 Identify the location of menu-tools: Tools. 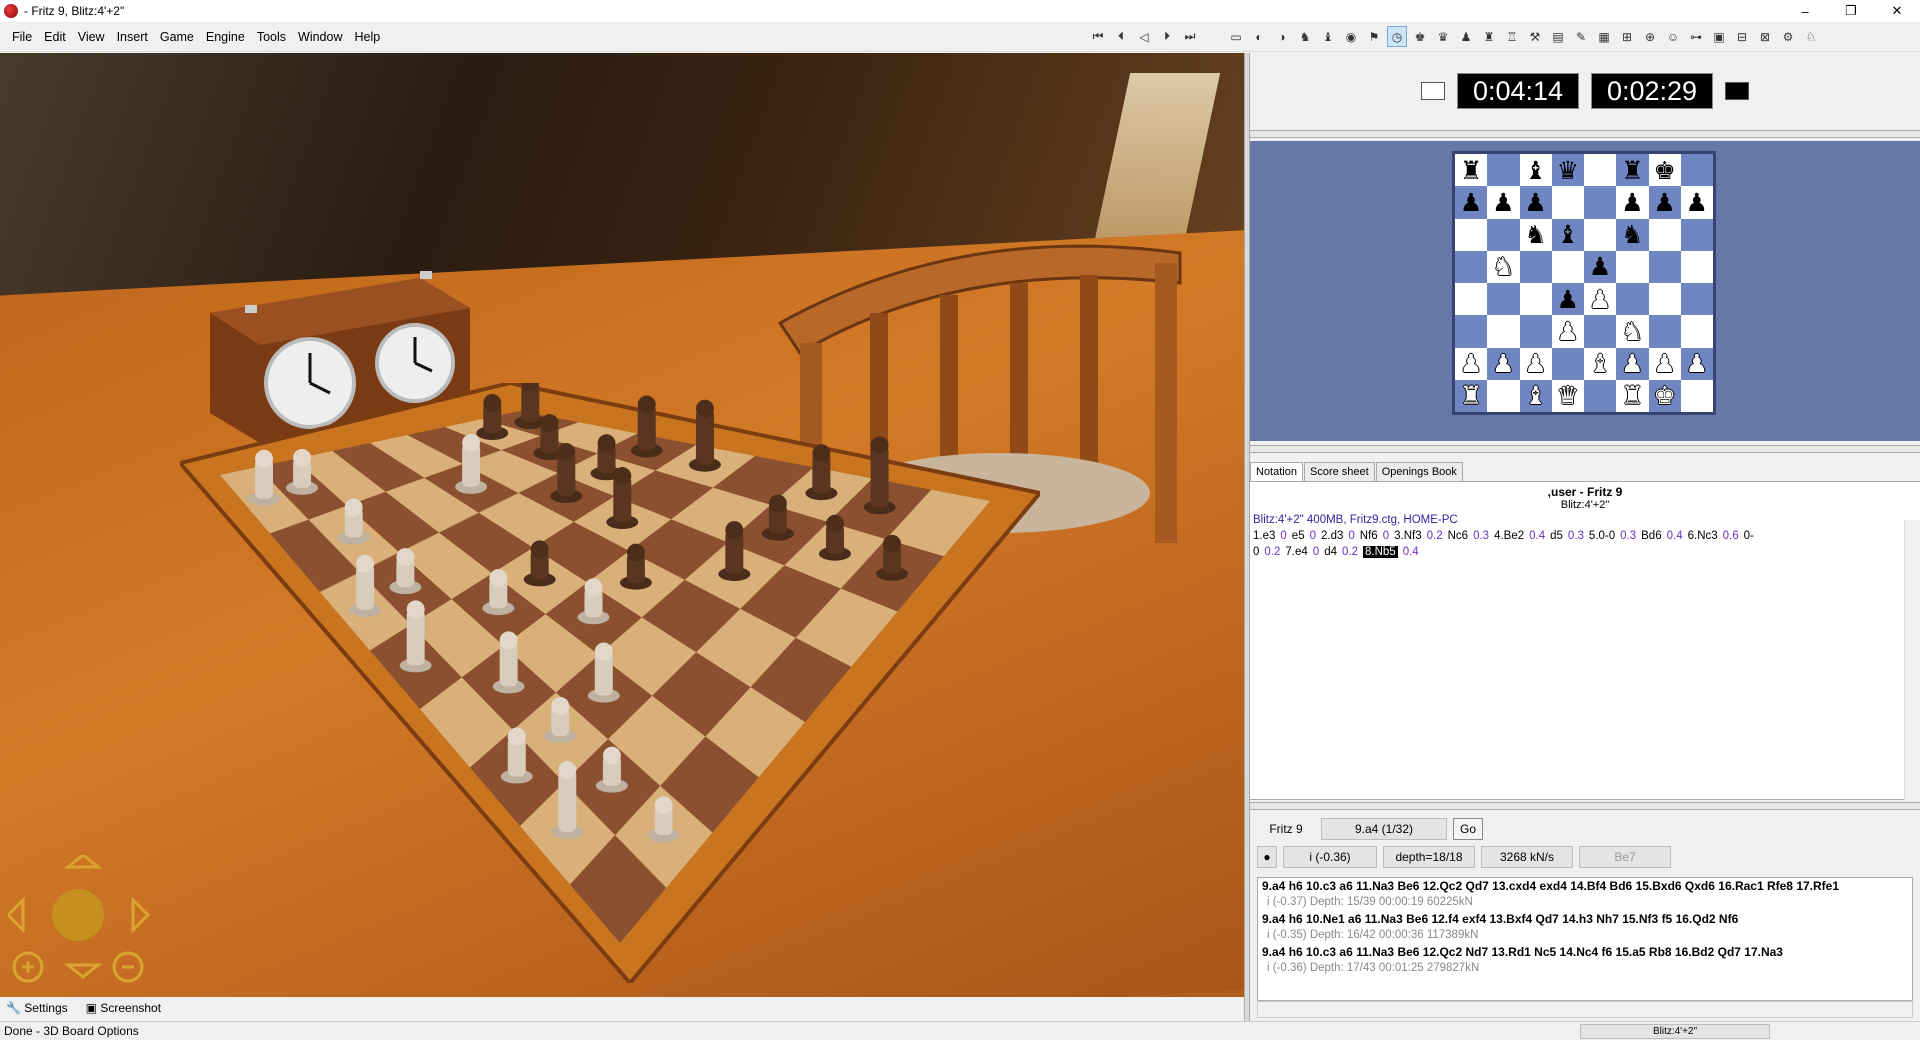
(271, 37).